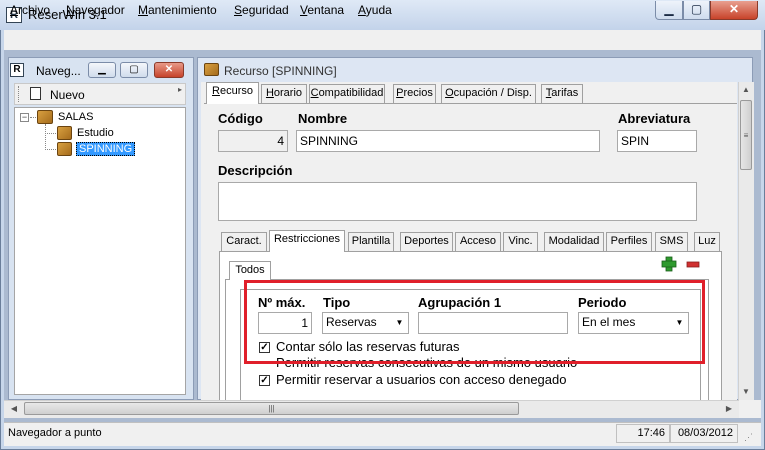  Describe the element at coordinates (474, 322) in the screenshot. I see `red-highlight-box` at that location.